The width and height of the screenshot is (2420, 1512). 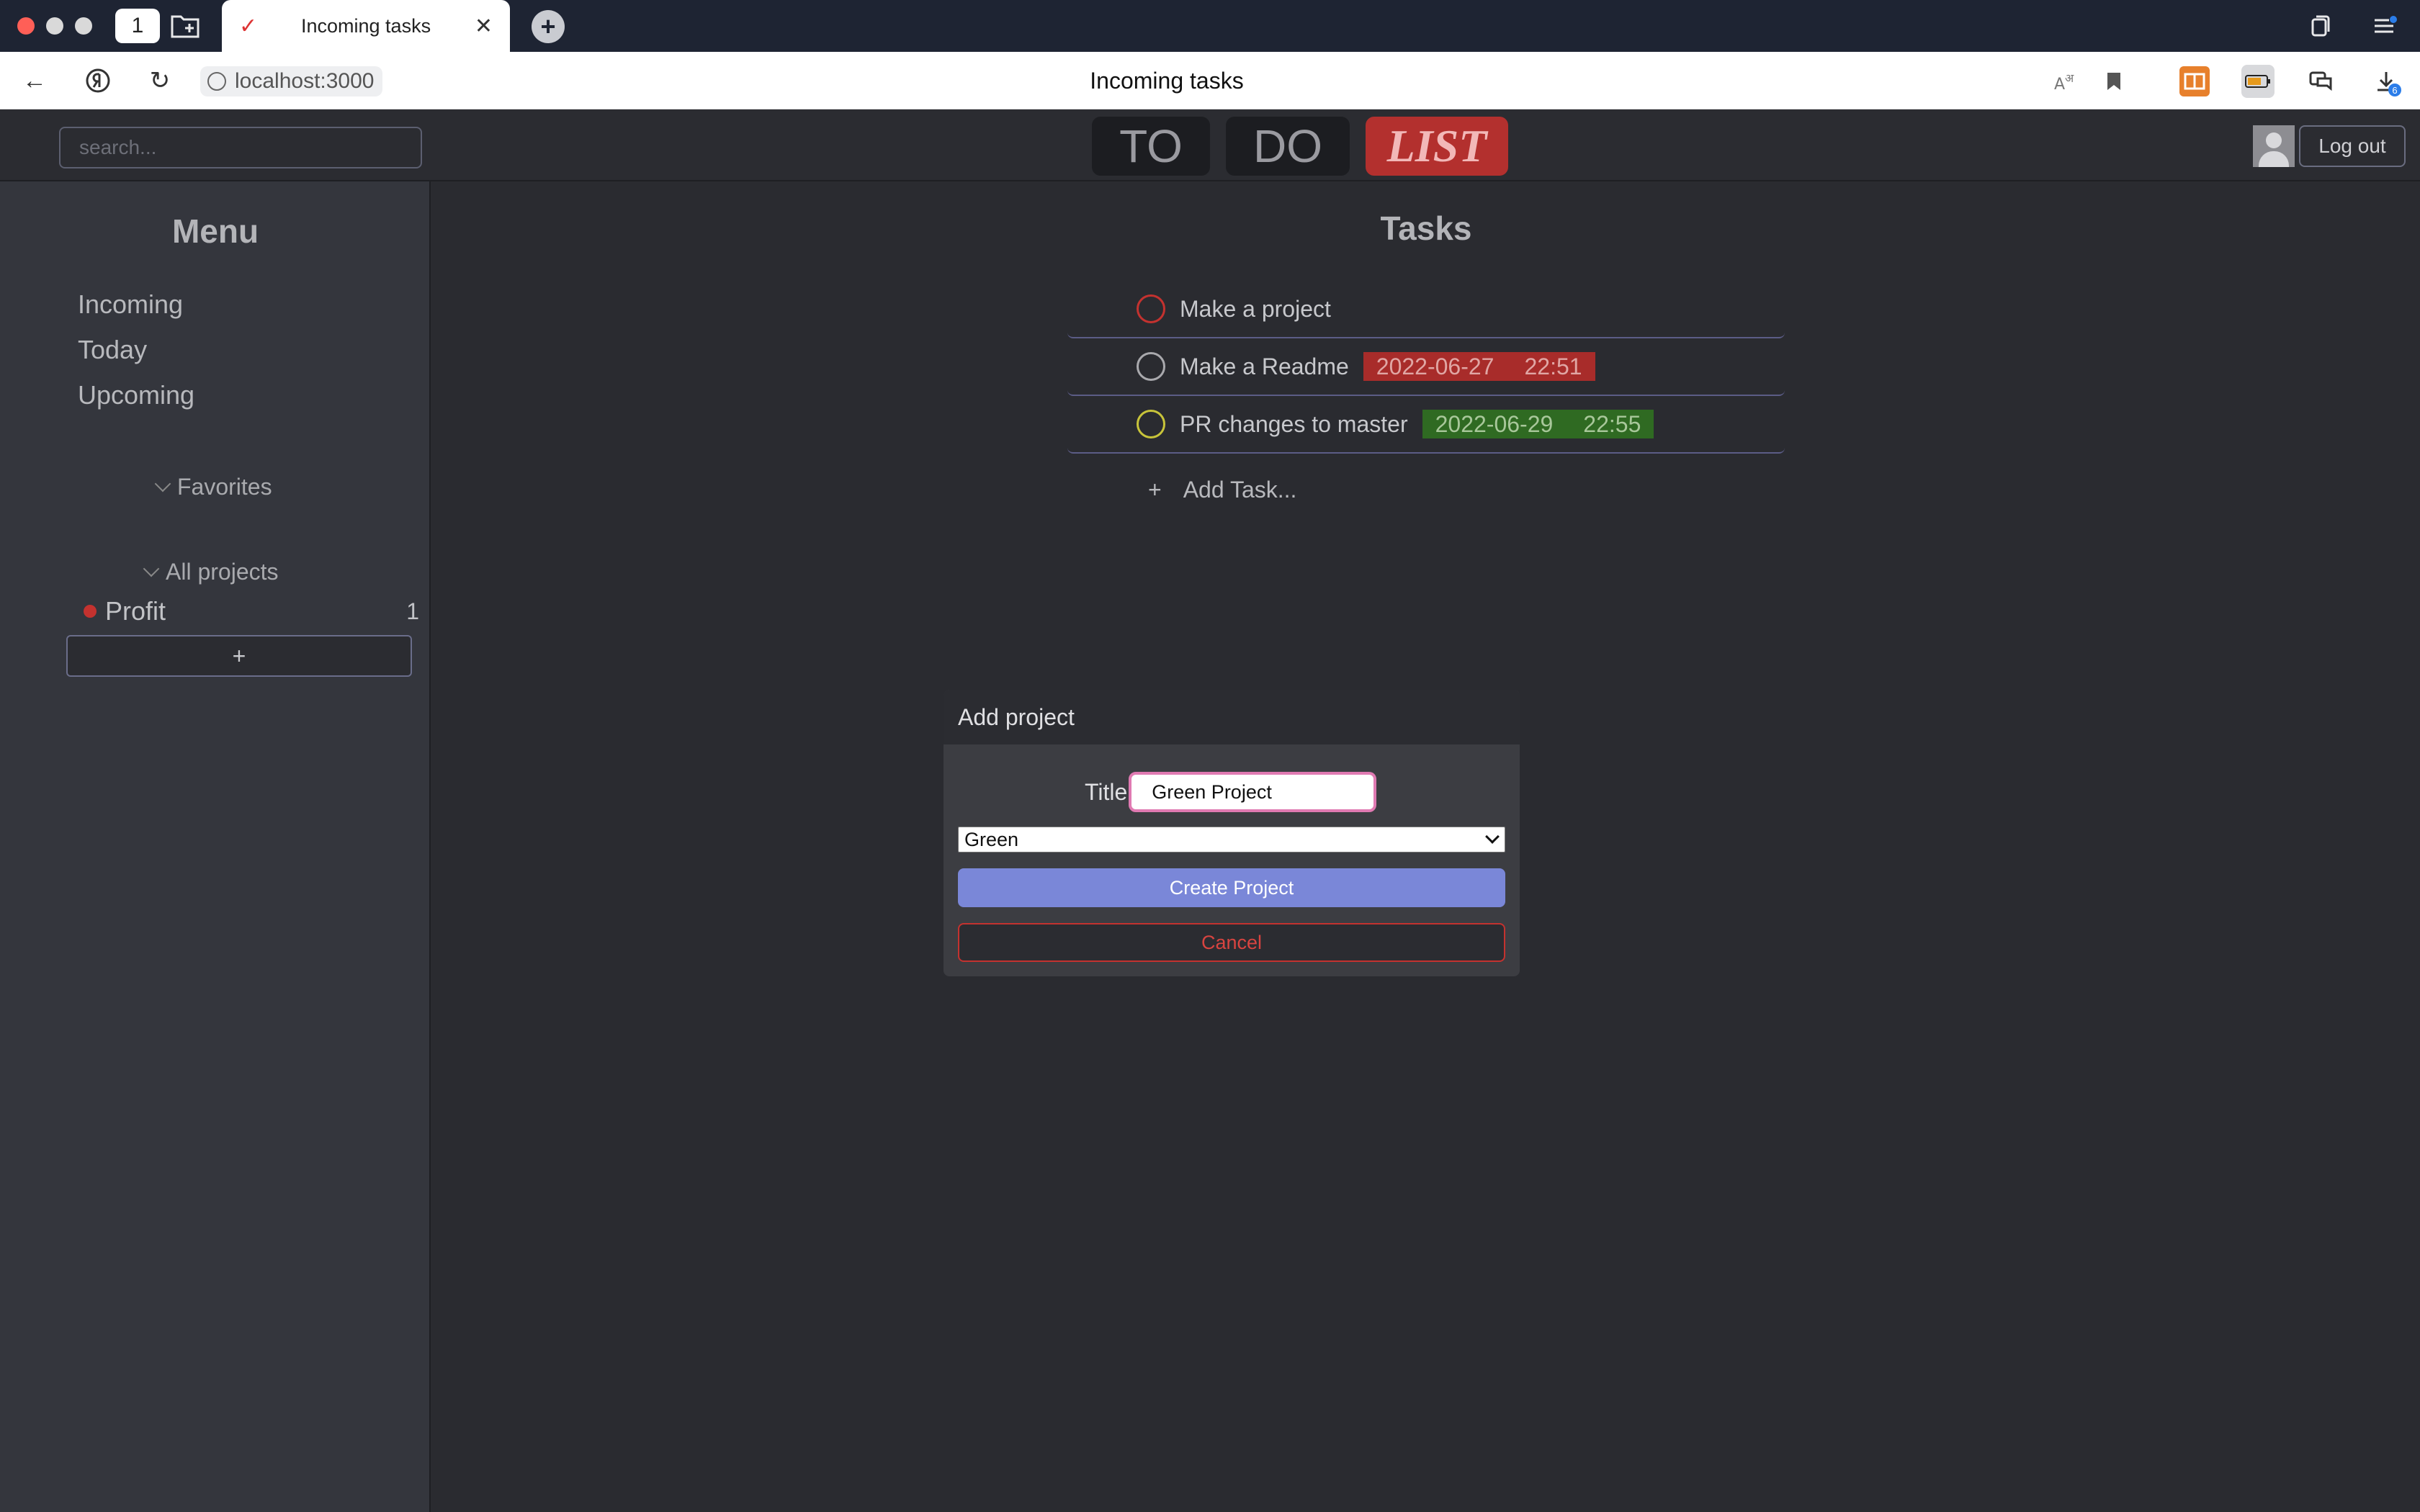 What do you see at coordinates (130, 304) in the screenshot?
I see `sidebar-item-incoming: Incoming` at bounding box center [130, 304].